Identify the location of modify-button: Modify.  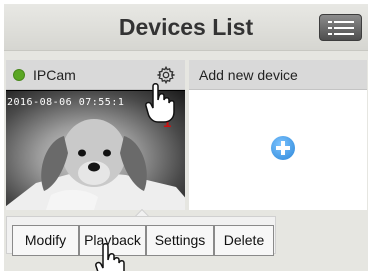
(45, 240).